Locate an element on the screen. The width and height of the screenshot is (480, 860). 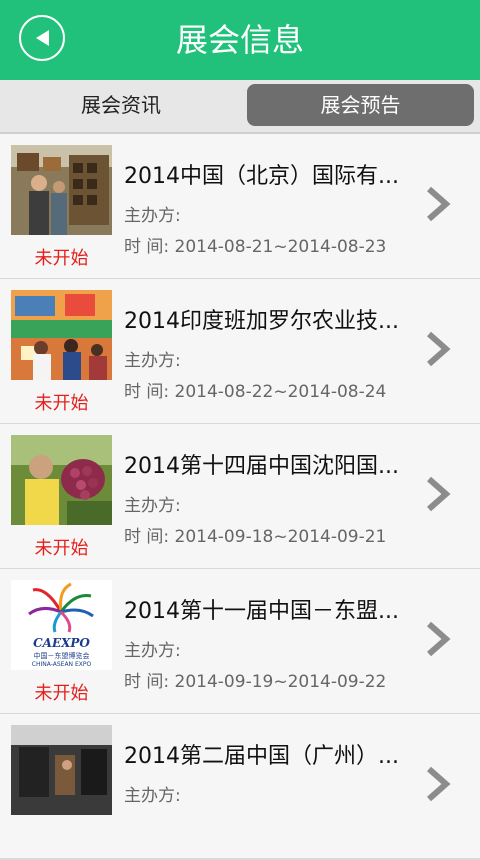
header-bar: 展会信息 is located at coordinates (240, 40).